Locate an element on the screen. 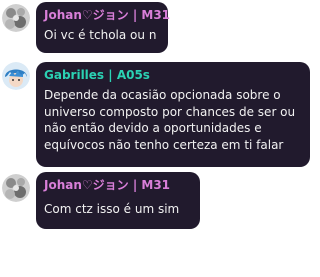 The width and height of the screenshot is (320, 277). anime-character-avatar-icon is located at coordinates (16, 76).